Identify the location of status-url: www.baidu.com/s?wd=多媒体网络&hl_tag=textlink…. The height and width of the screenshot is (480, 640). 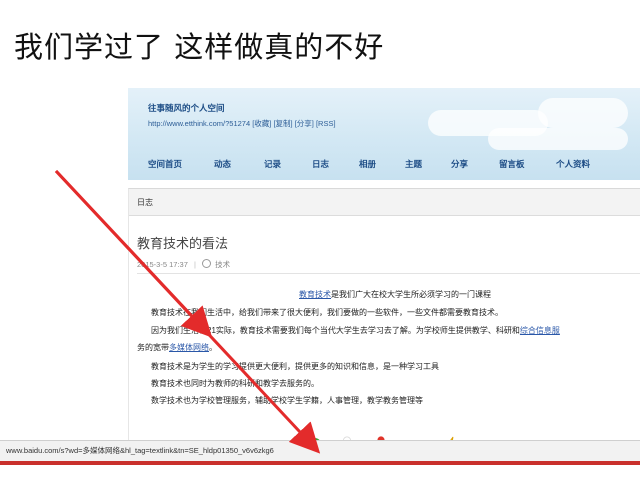
(140, 450).